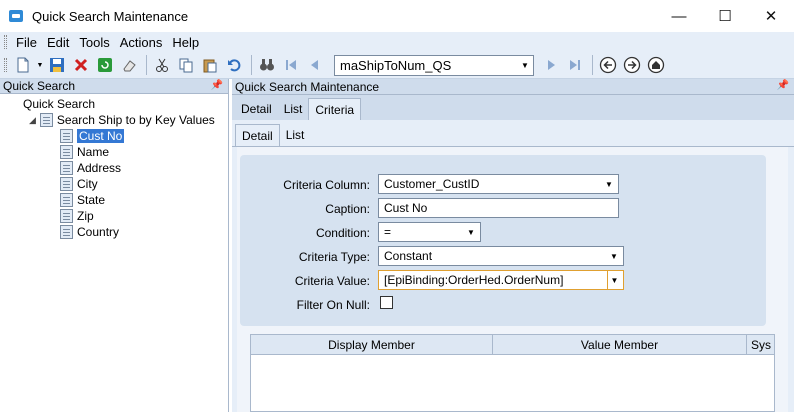 Image resolution: width=794 pixels, height=412 pixels. I want to click on tree-item-label: City, so click(87, 184).